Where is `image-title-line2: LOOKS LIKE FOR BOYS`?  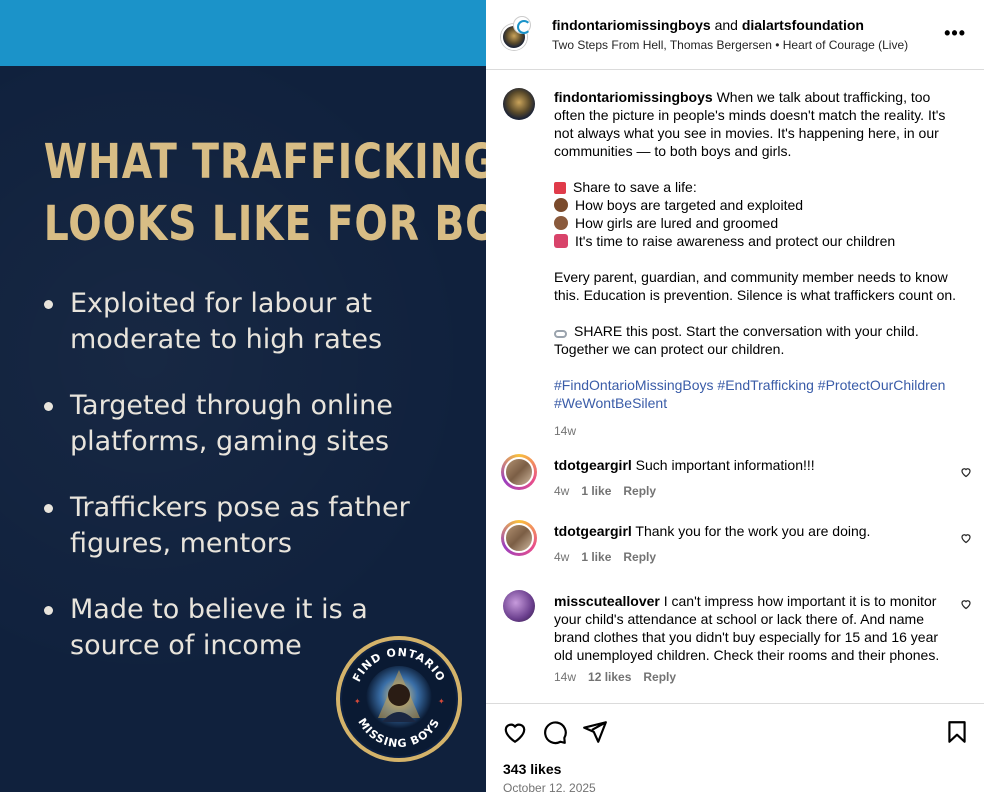 image-title-line2: LOOKS LIKE FOR BOYS is located at coordinates (264, 224).